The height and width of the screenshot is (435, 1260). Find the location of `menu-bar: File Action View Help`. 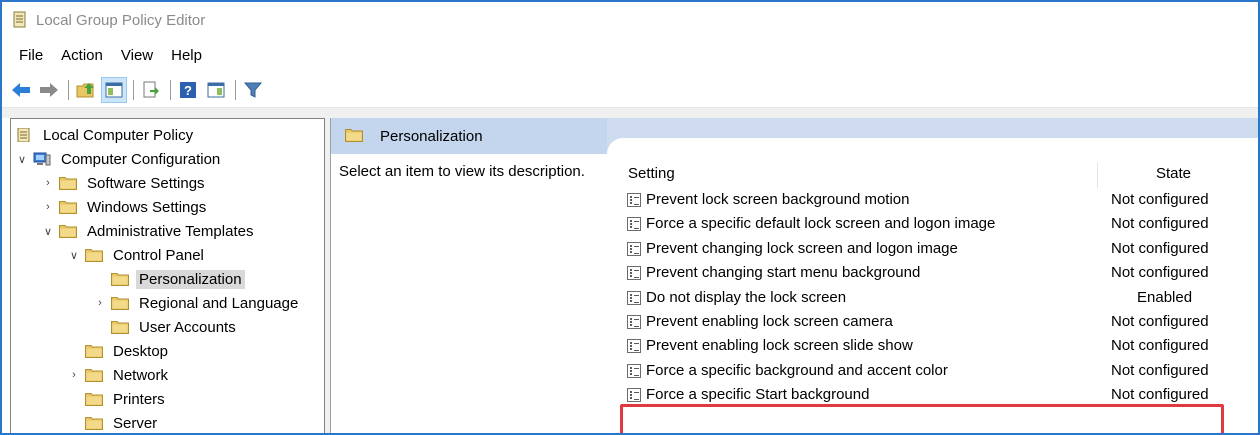

menu-bar: File Action View Help is located at coordinates (106, 55).